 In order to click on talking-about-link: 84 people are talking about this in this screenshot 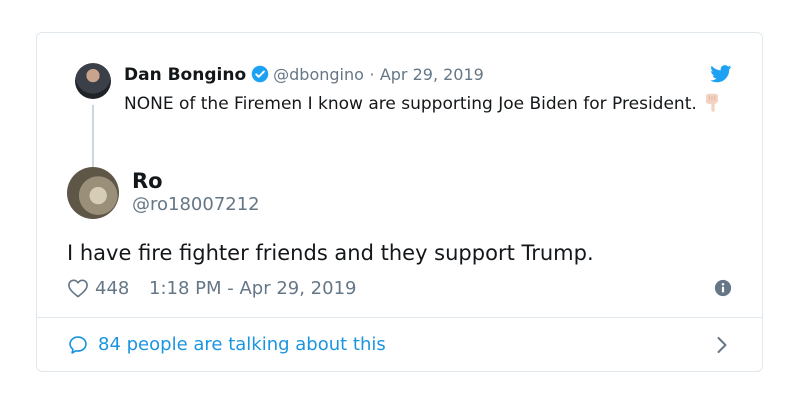, I will do `click(399, 345)`.